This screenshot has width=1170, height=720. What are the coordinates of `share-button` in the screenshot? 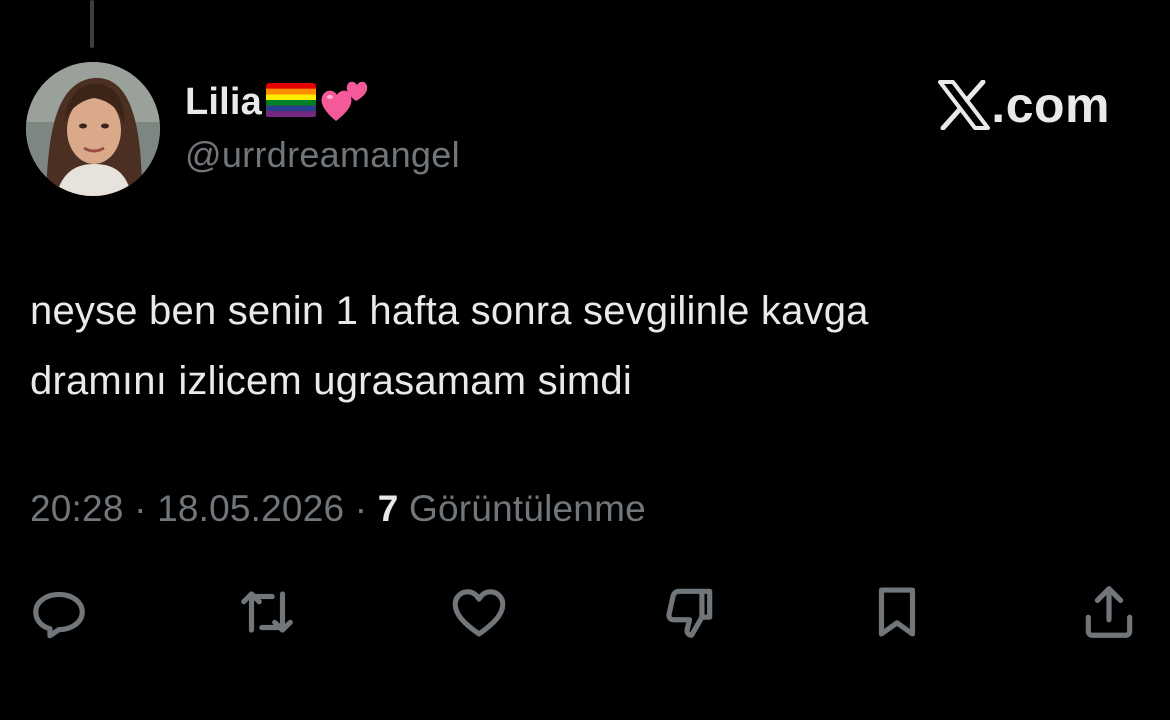 It's located at (1109, 612).